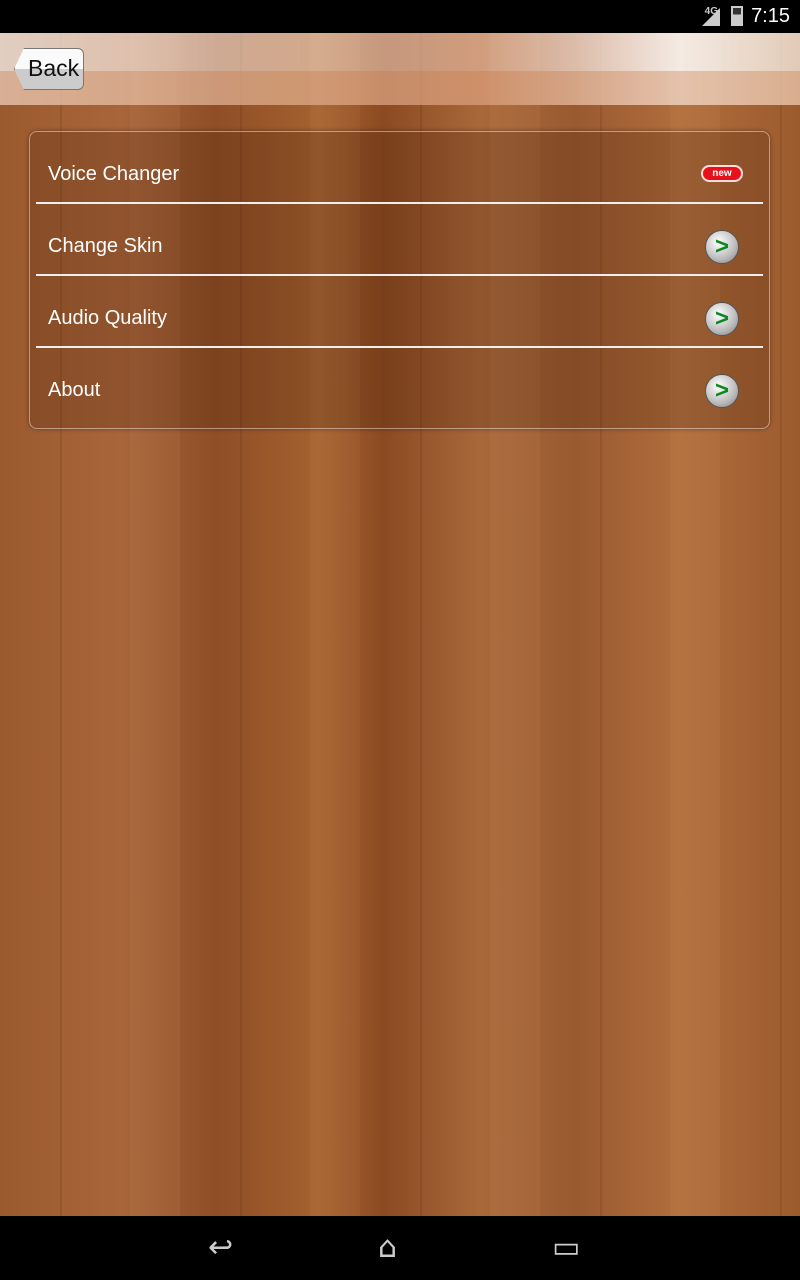 The height and width of the screenshot is (1280, 800). I want to click on menu-item-label: About, so click(74, 390).